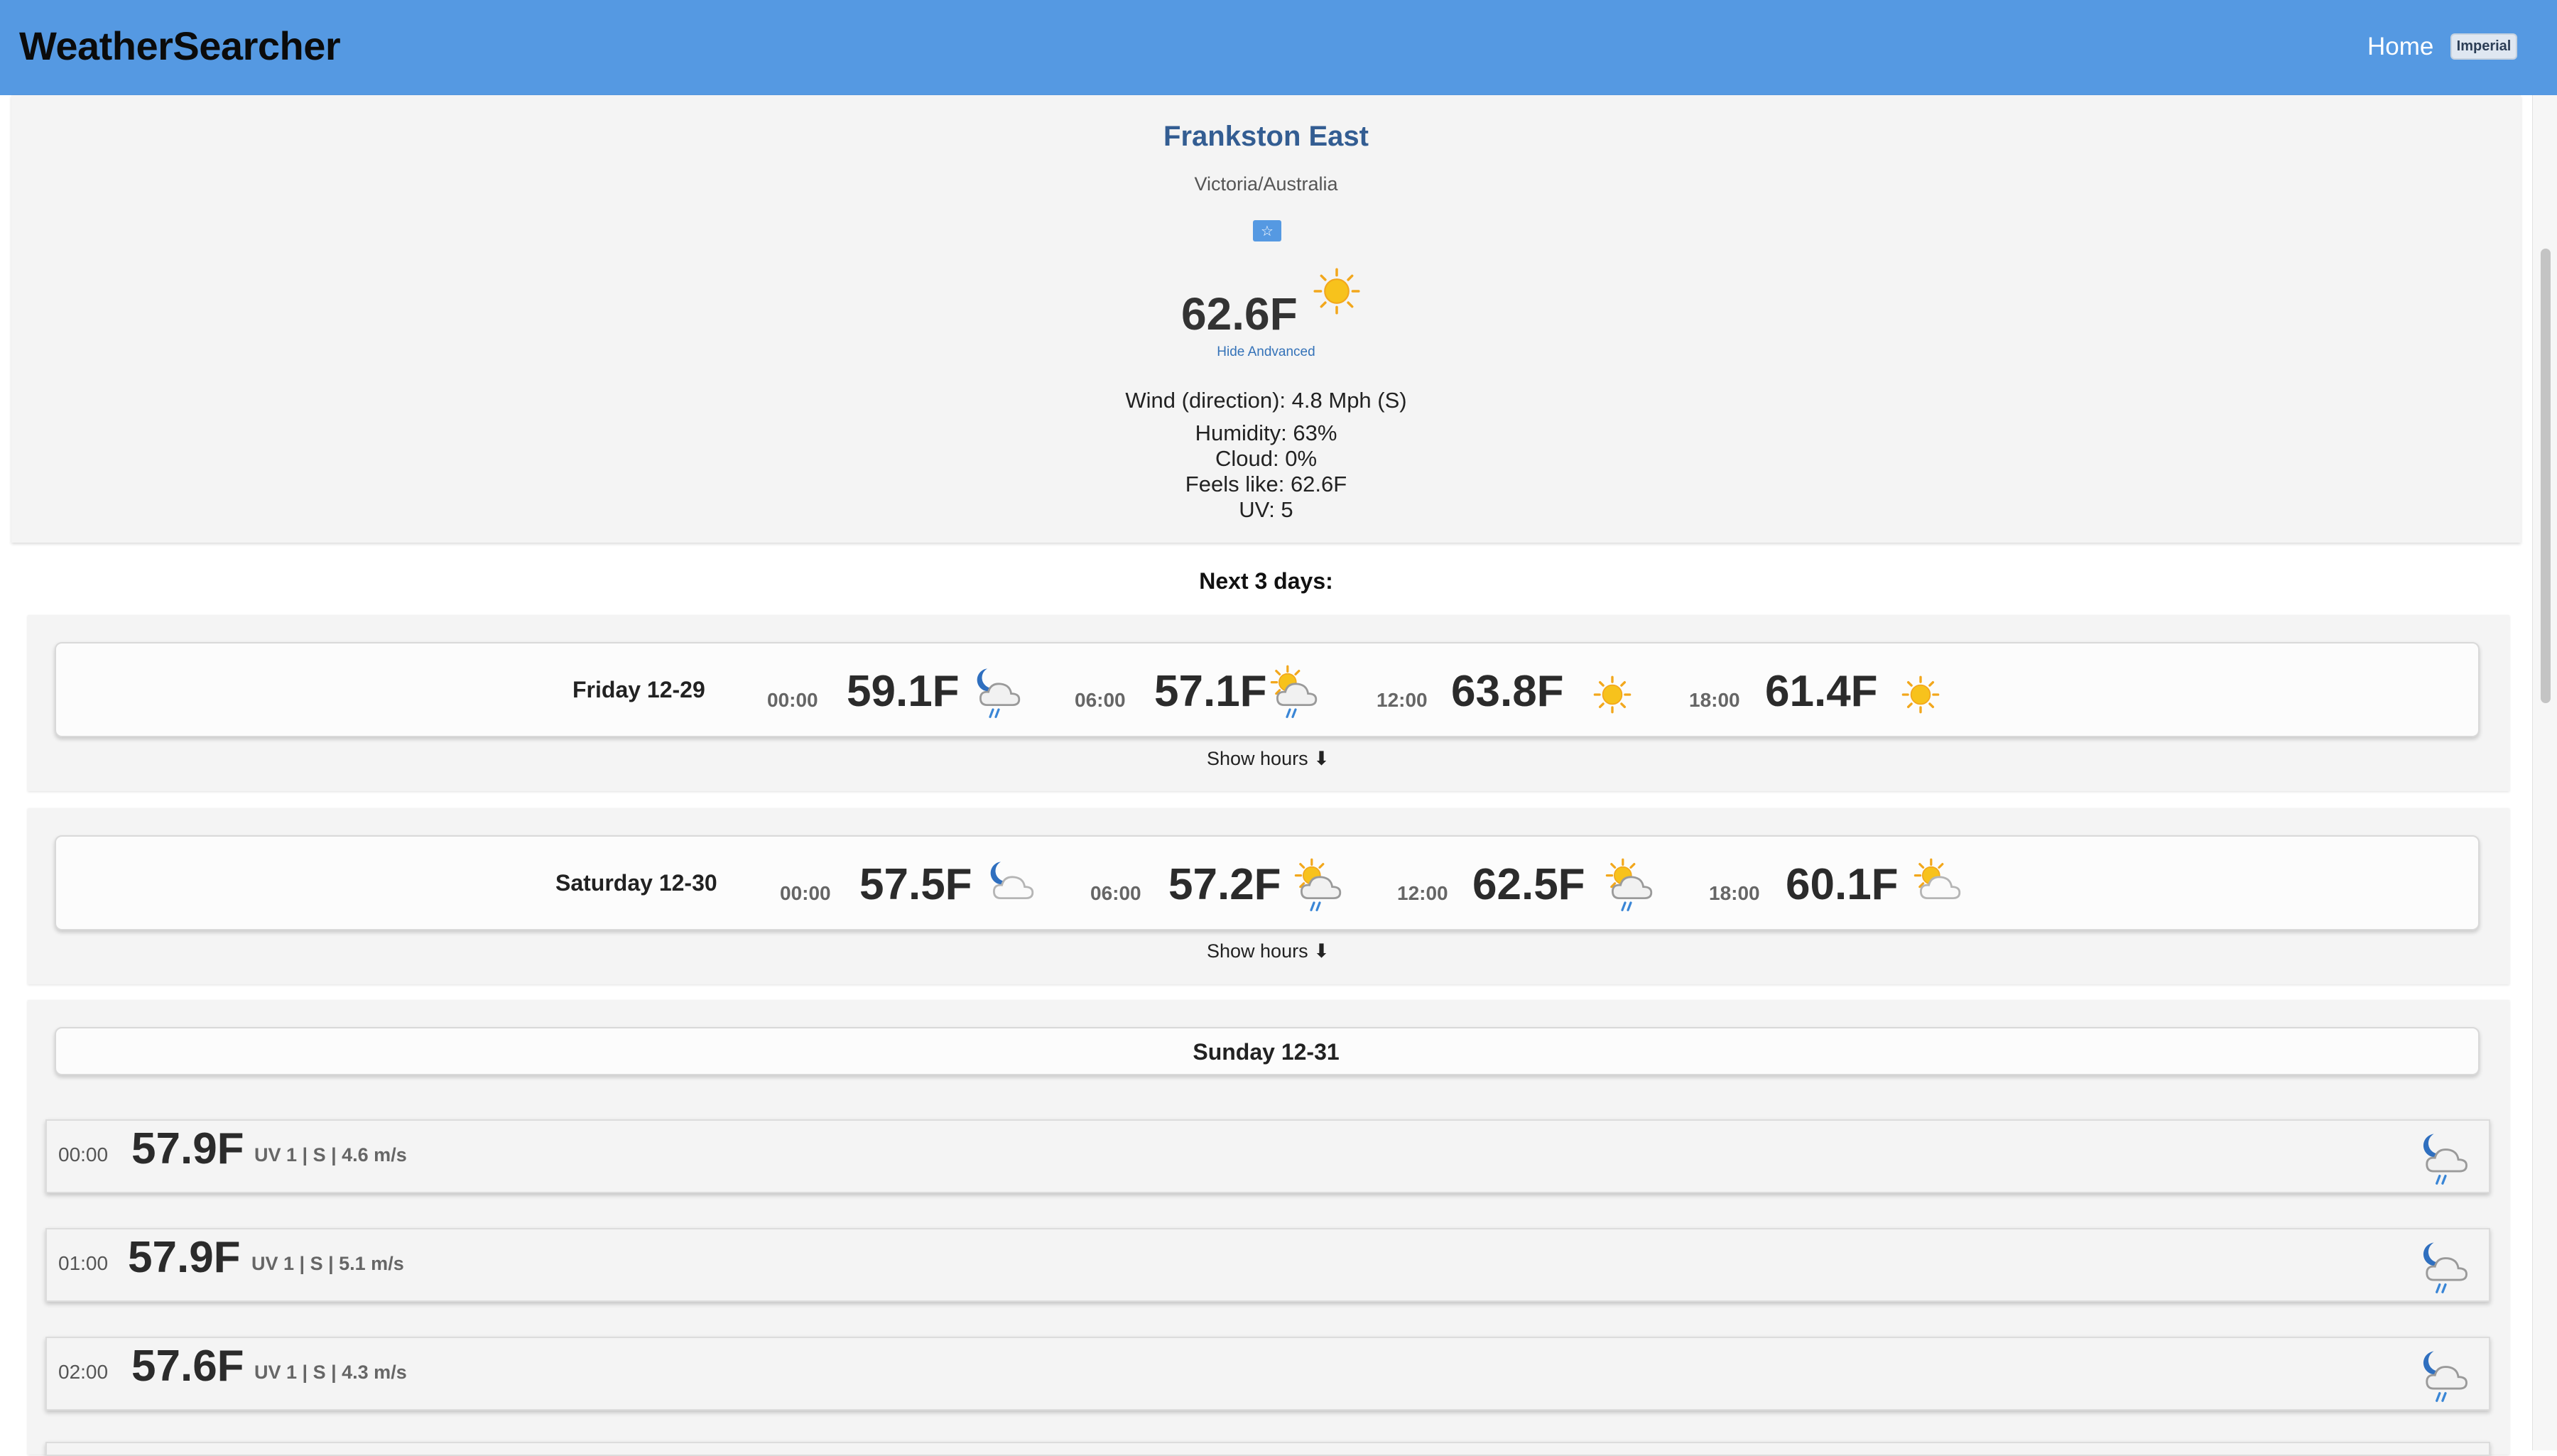 The width and height of the screenshot is (2557, 1456). What do you see at coordinates (1266, 509) in the screenshot?
I see `uv-detail: UV: 5` at bounding box center [1266, 509].